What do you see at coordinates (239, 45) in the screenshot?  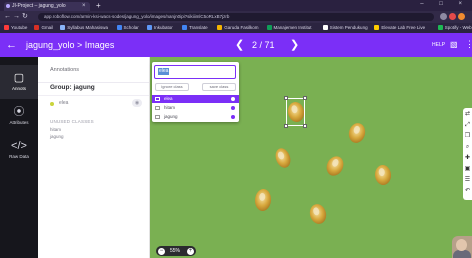 I see `previous-image-icon: ❮` at bounding box center [239, 45].